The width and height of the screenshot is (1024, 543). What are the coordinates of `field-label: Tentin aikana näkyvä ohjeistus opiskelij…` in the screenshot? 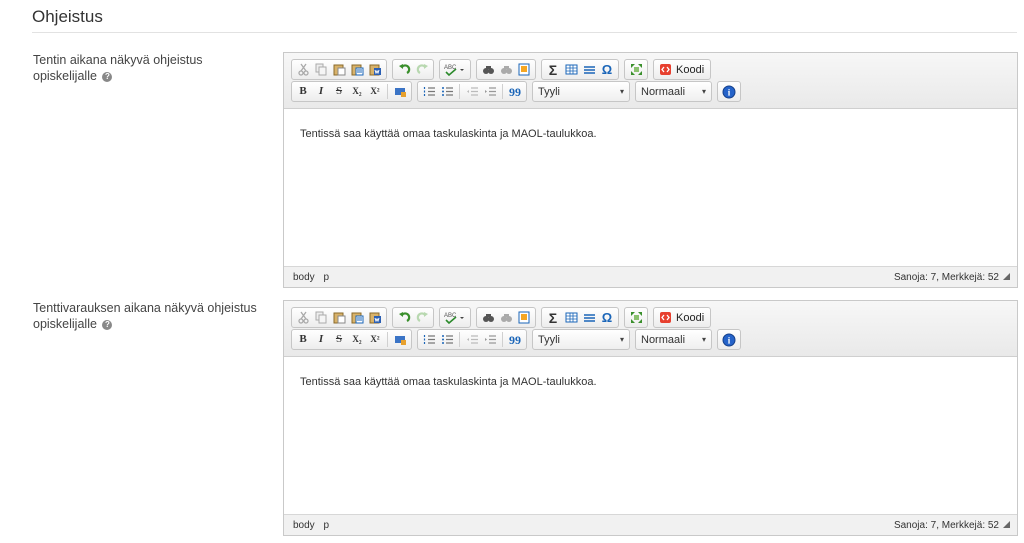 It's located at (148, 68).